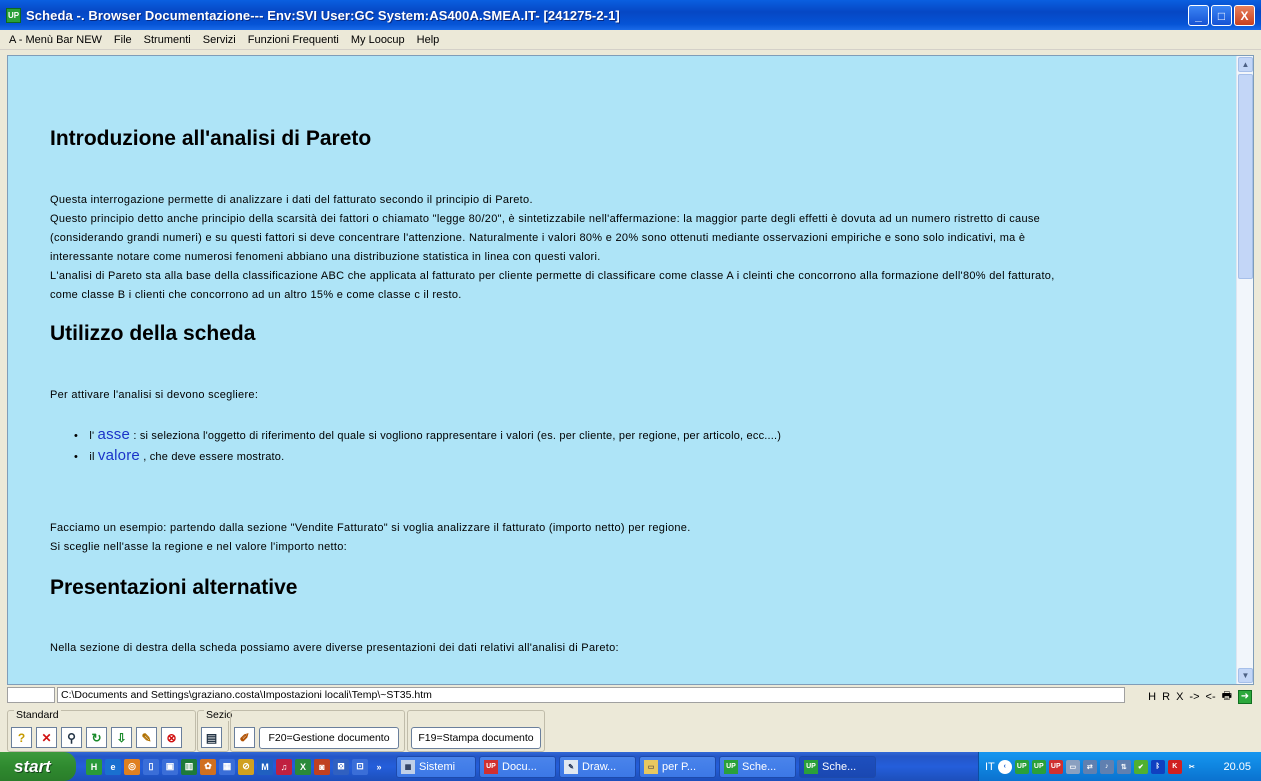 The image size is (1261, 781). What do you see at coordinates (38, 766) in the screenshot?
I see `start-button: start` at bounding box center [38, 766].